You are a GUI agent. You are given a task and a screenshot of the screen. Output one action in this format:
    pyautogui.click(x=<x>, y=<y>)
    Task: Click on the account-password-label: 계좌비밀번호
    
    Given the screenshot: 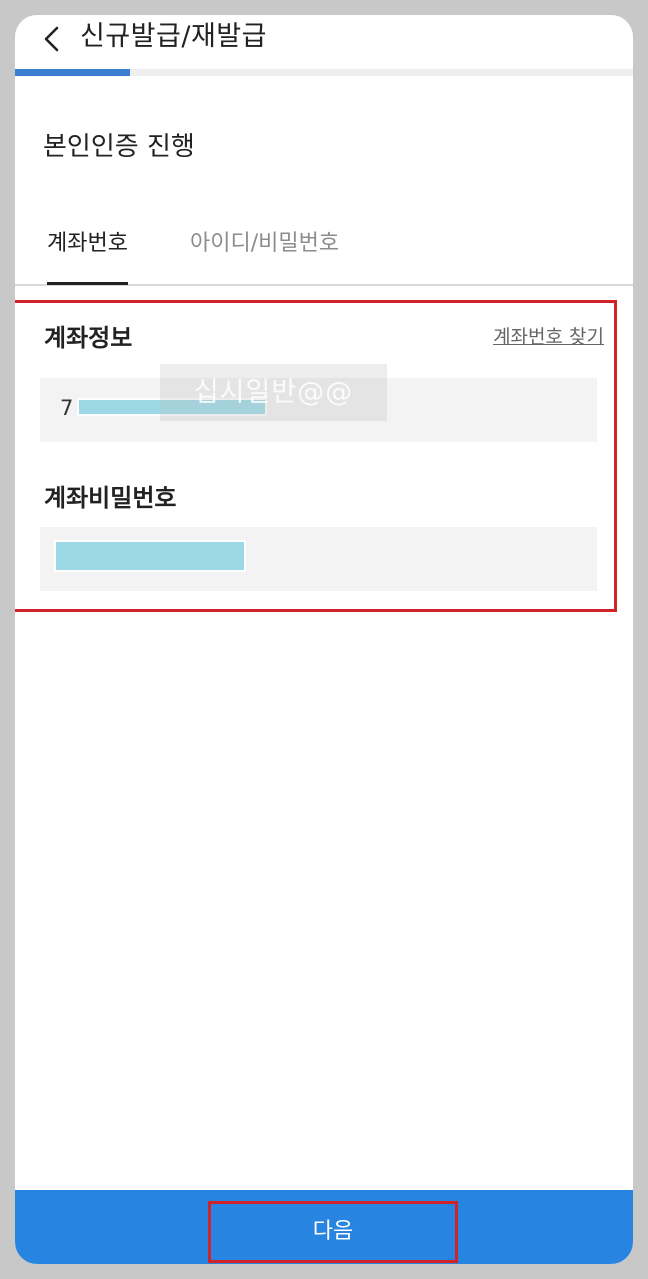 What is the action you would take?
    pyautogui.click(x=110, y=498)
    